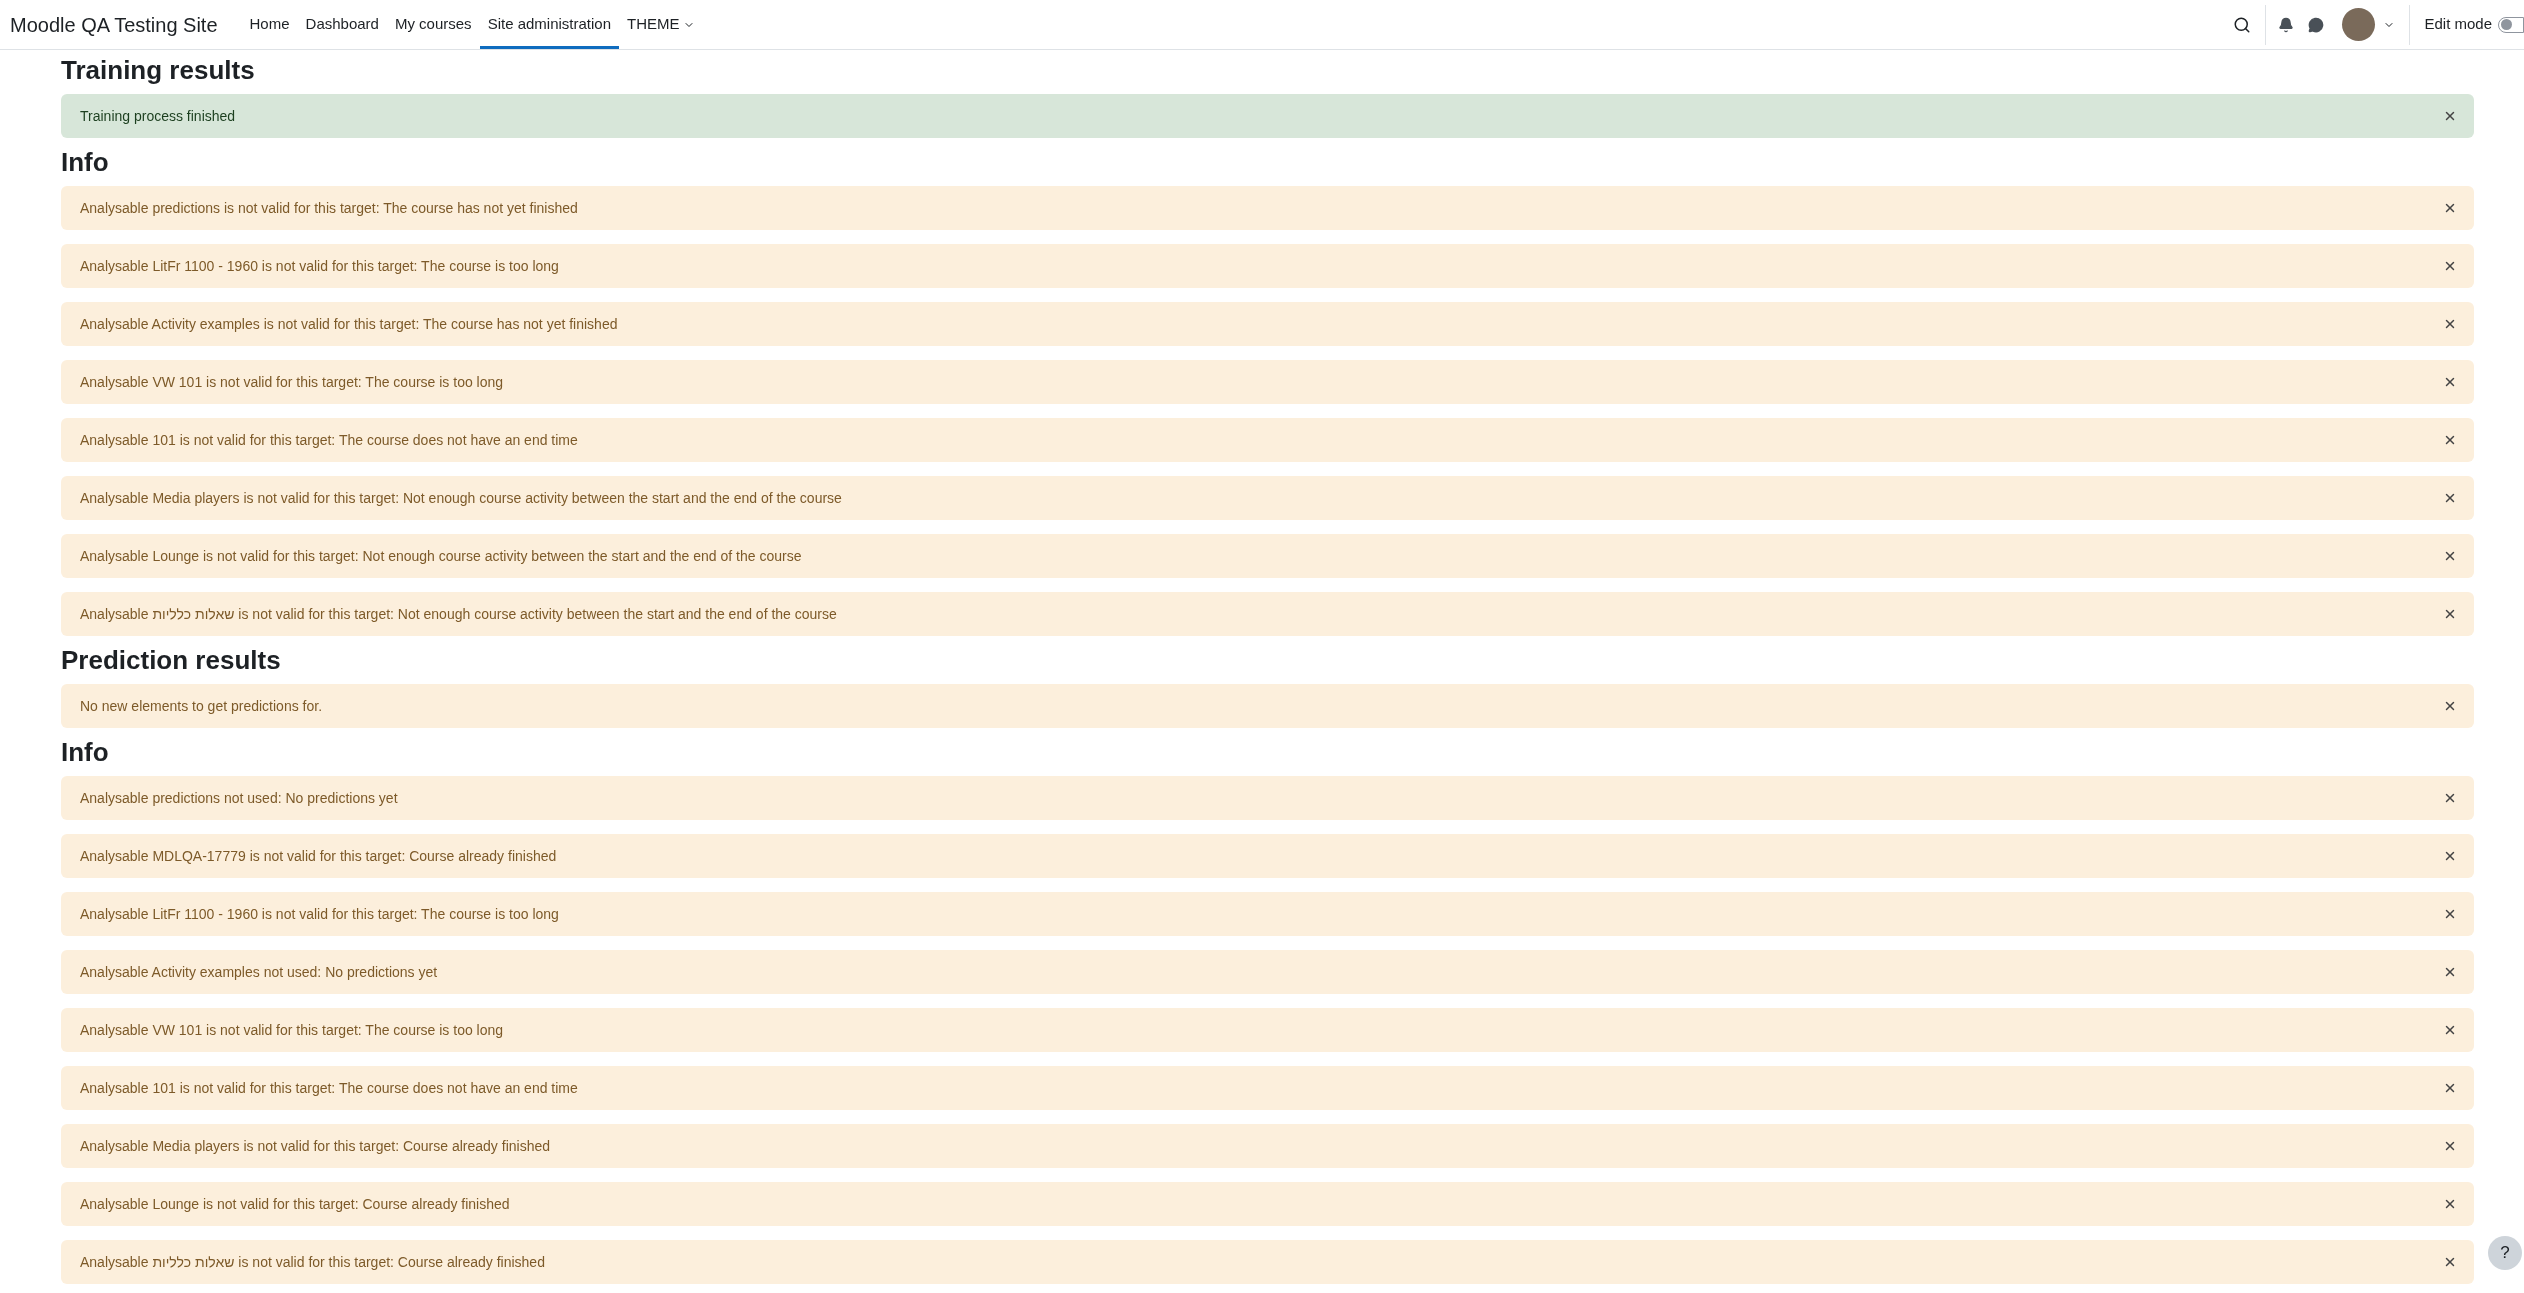 Image resolution: width=2524 pixels, height=1293 pixels. What do you see at coordinates (2242, 24) in the screenshot?
I see `search-icon` at bounding box center [2242, 24].